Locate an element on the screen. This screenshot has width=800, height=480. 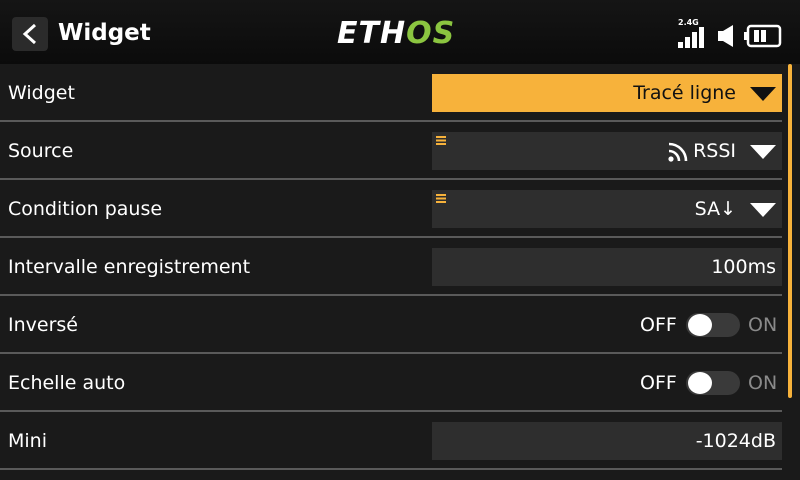
logo-text-right: OS is located at coordinates (431, 33).